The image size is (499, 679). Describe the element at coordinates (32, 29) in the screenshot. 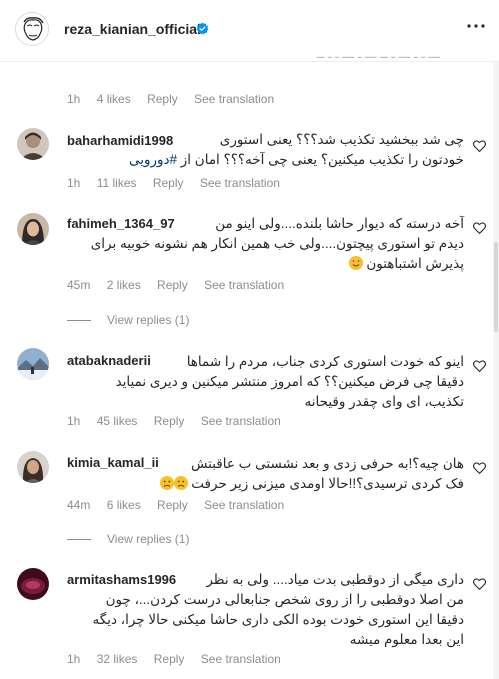

I see `profile-avatar` at that location.